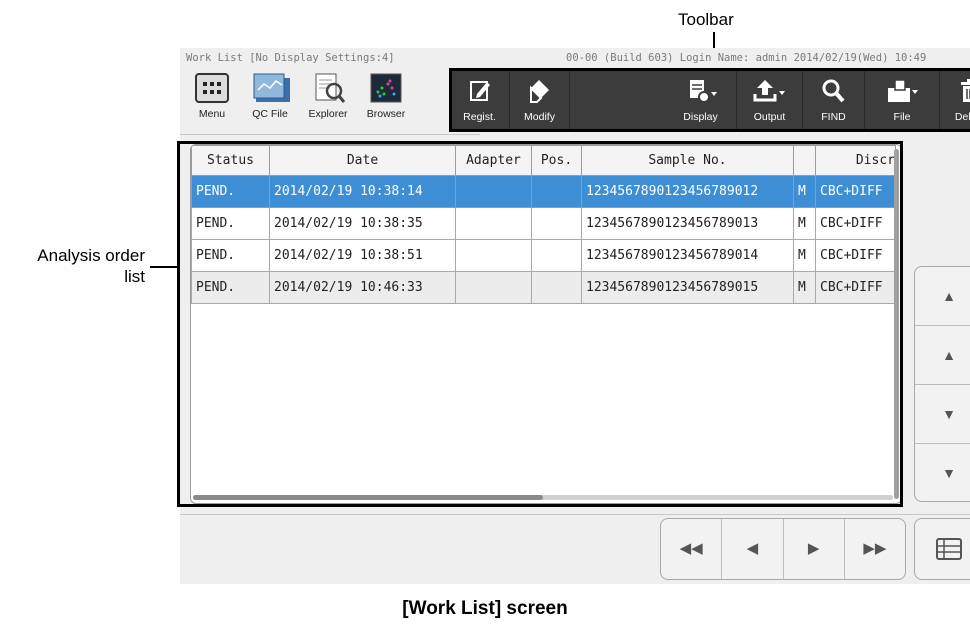 This screenshot has width=970, height=627. What do you see at coordinates (271, 88) in the screenshot?
I see `qc-file-icon` at bounding box center [271, 88].